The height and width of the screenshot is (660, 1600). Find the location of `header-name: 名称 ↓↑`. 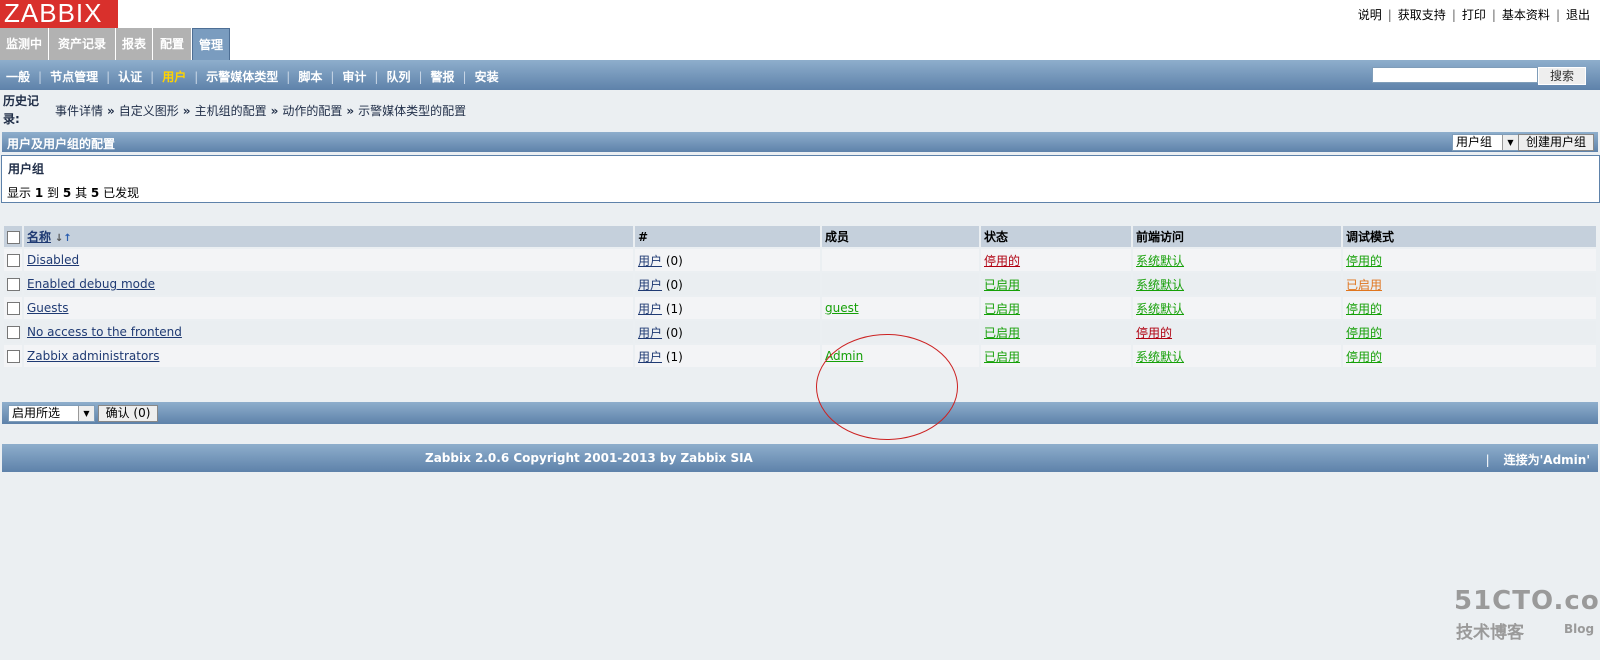

header-name: 名称 ↓↑ is located at coordinates (328, 236).